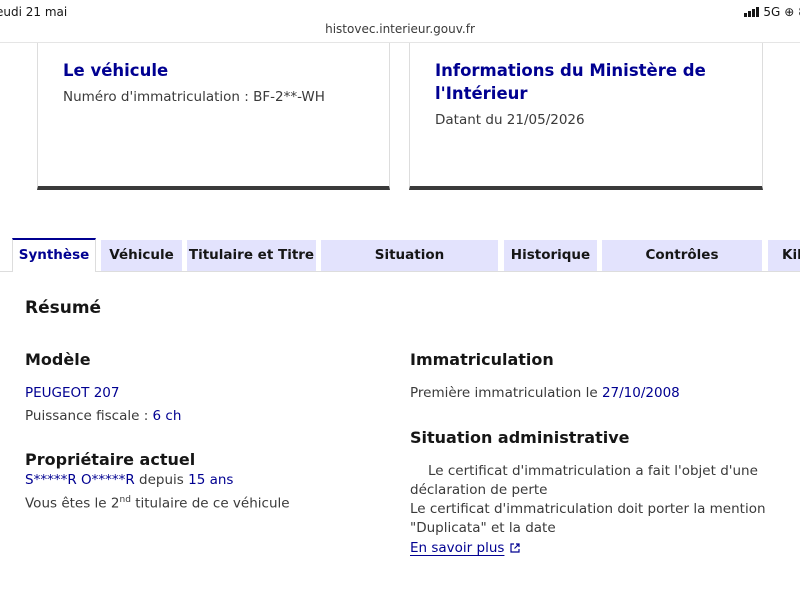 The height and width of the screenshot is (601, 800). Describe the element at coordinates (483, 528) in the screenshot. I see `admin-line-4: "Duplicata" et la date` at that location.